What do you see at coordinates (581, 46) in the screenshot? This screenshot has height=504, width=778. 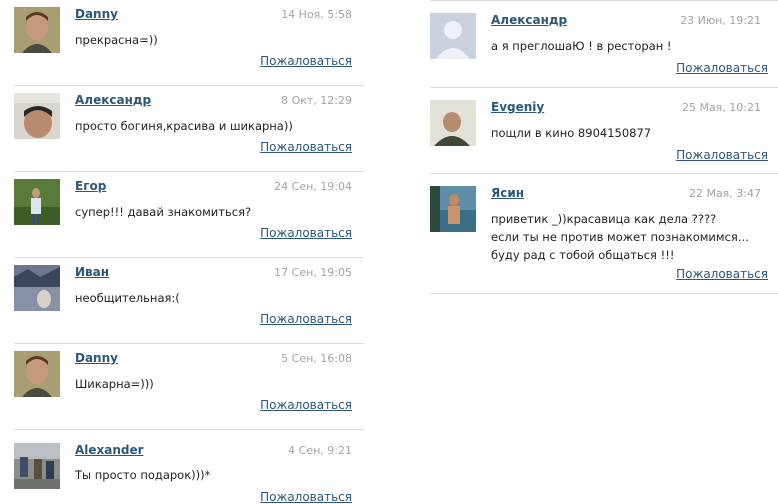 I see `comment-text: а я преглошаЮ ! в ресторан !` at bounding box center [581, 46].